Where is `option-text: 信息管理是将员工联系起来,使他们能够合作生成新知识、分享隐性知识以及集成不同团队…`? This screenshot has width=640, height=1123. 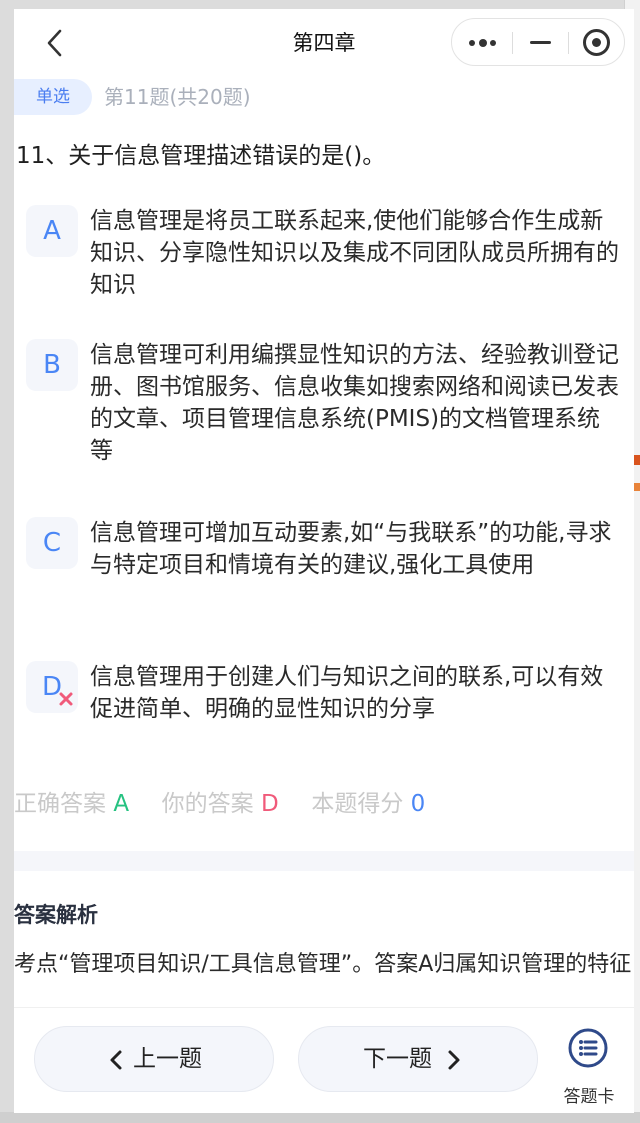
option-text: 信息管理是将员工联系起来,使他们能够合作生成新知识、分享隐性知识以及集成不同团队… is located at coordinates (354, 253).